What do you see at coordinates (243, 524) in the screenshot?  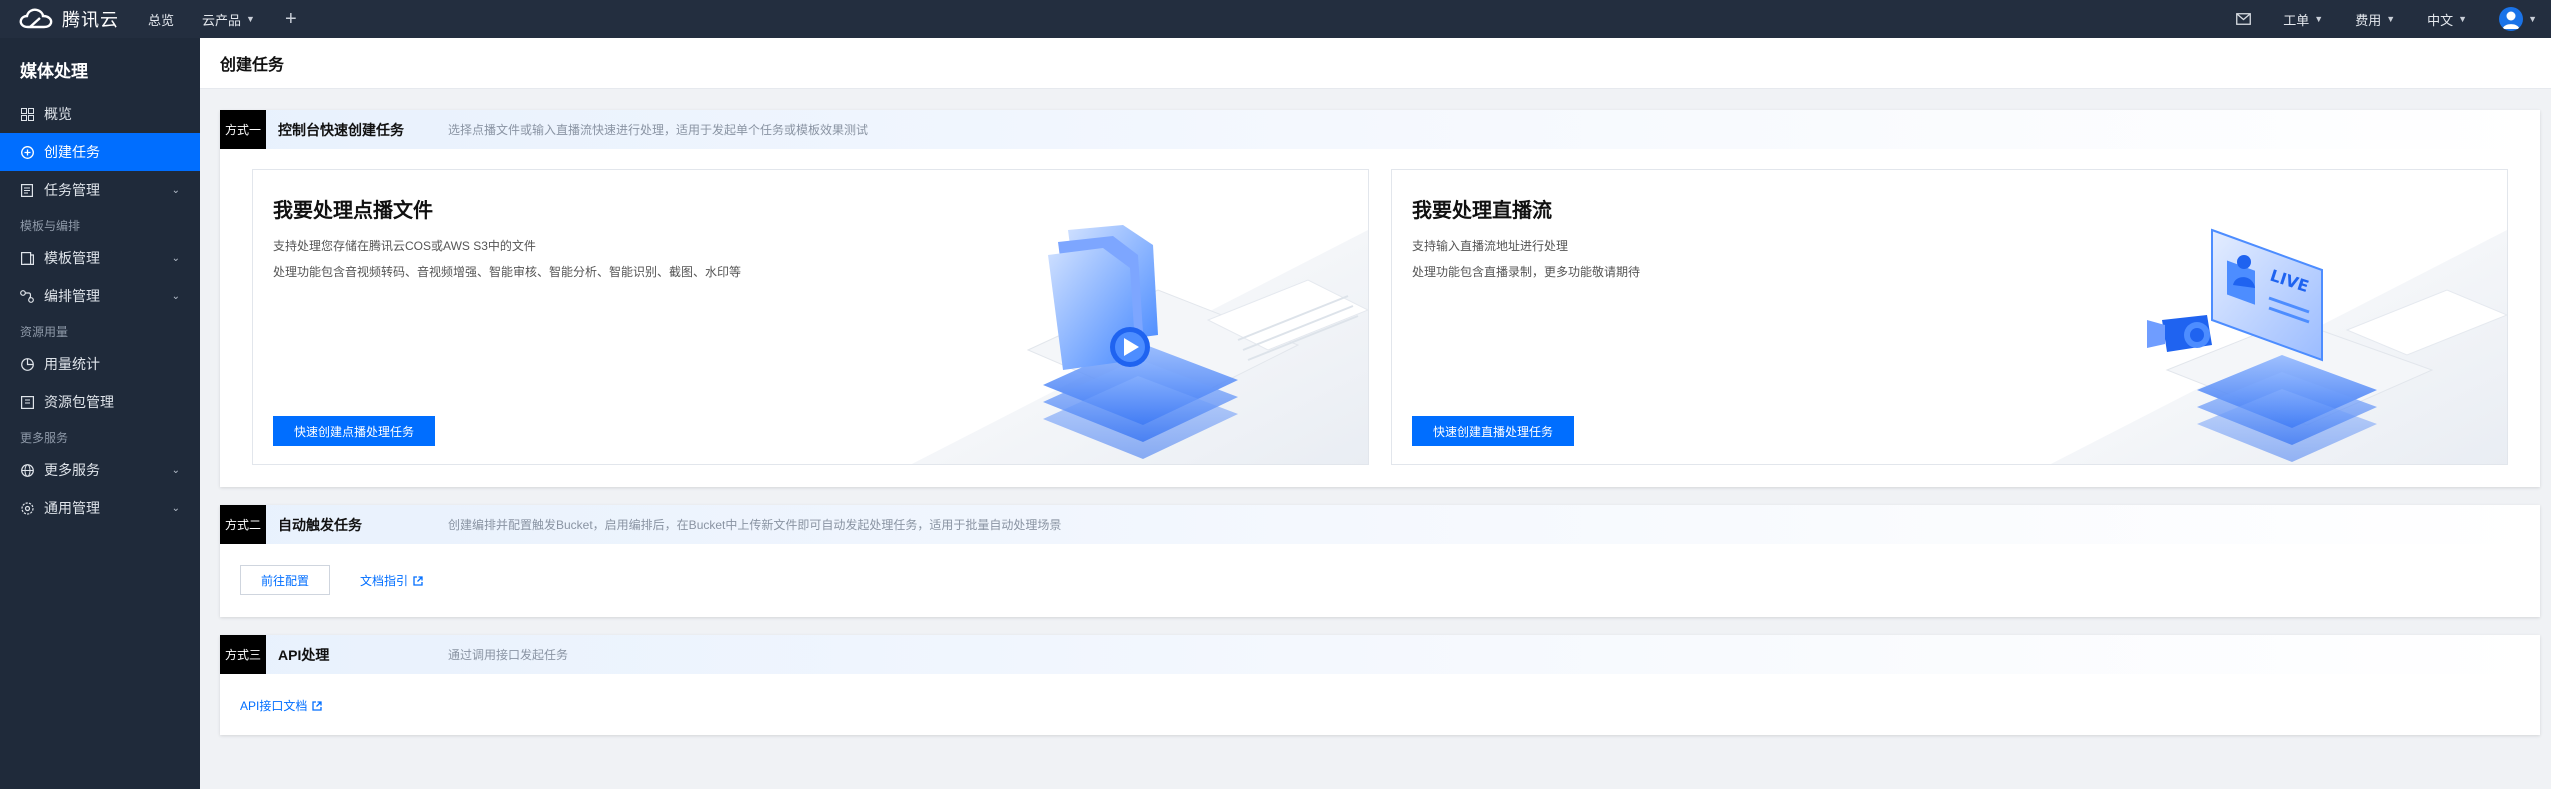 I see `method2-tag: 方式二` at bounding box center [243, 524].